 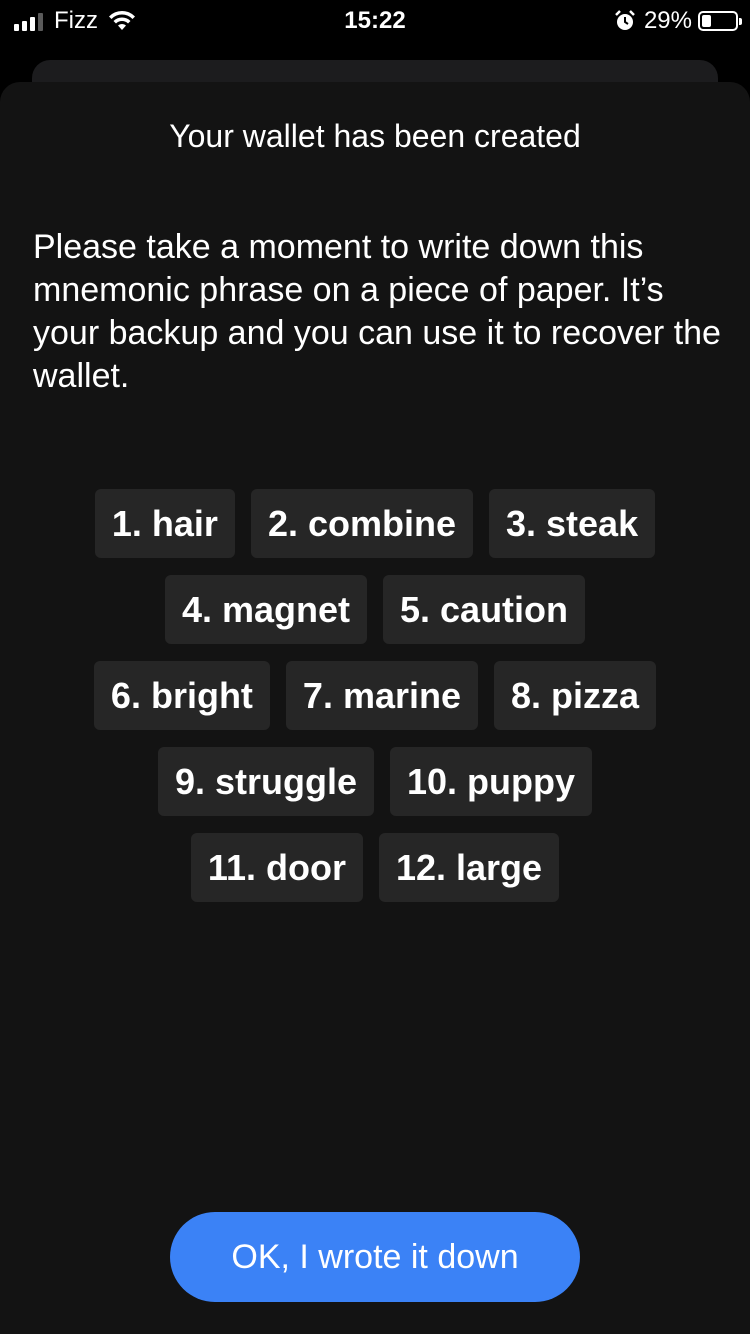 What do you see at coordinates (265, 609) in the screenshot?
I see `mnemonic-word: 4. magnet` at bounding box center [265, 609].